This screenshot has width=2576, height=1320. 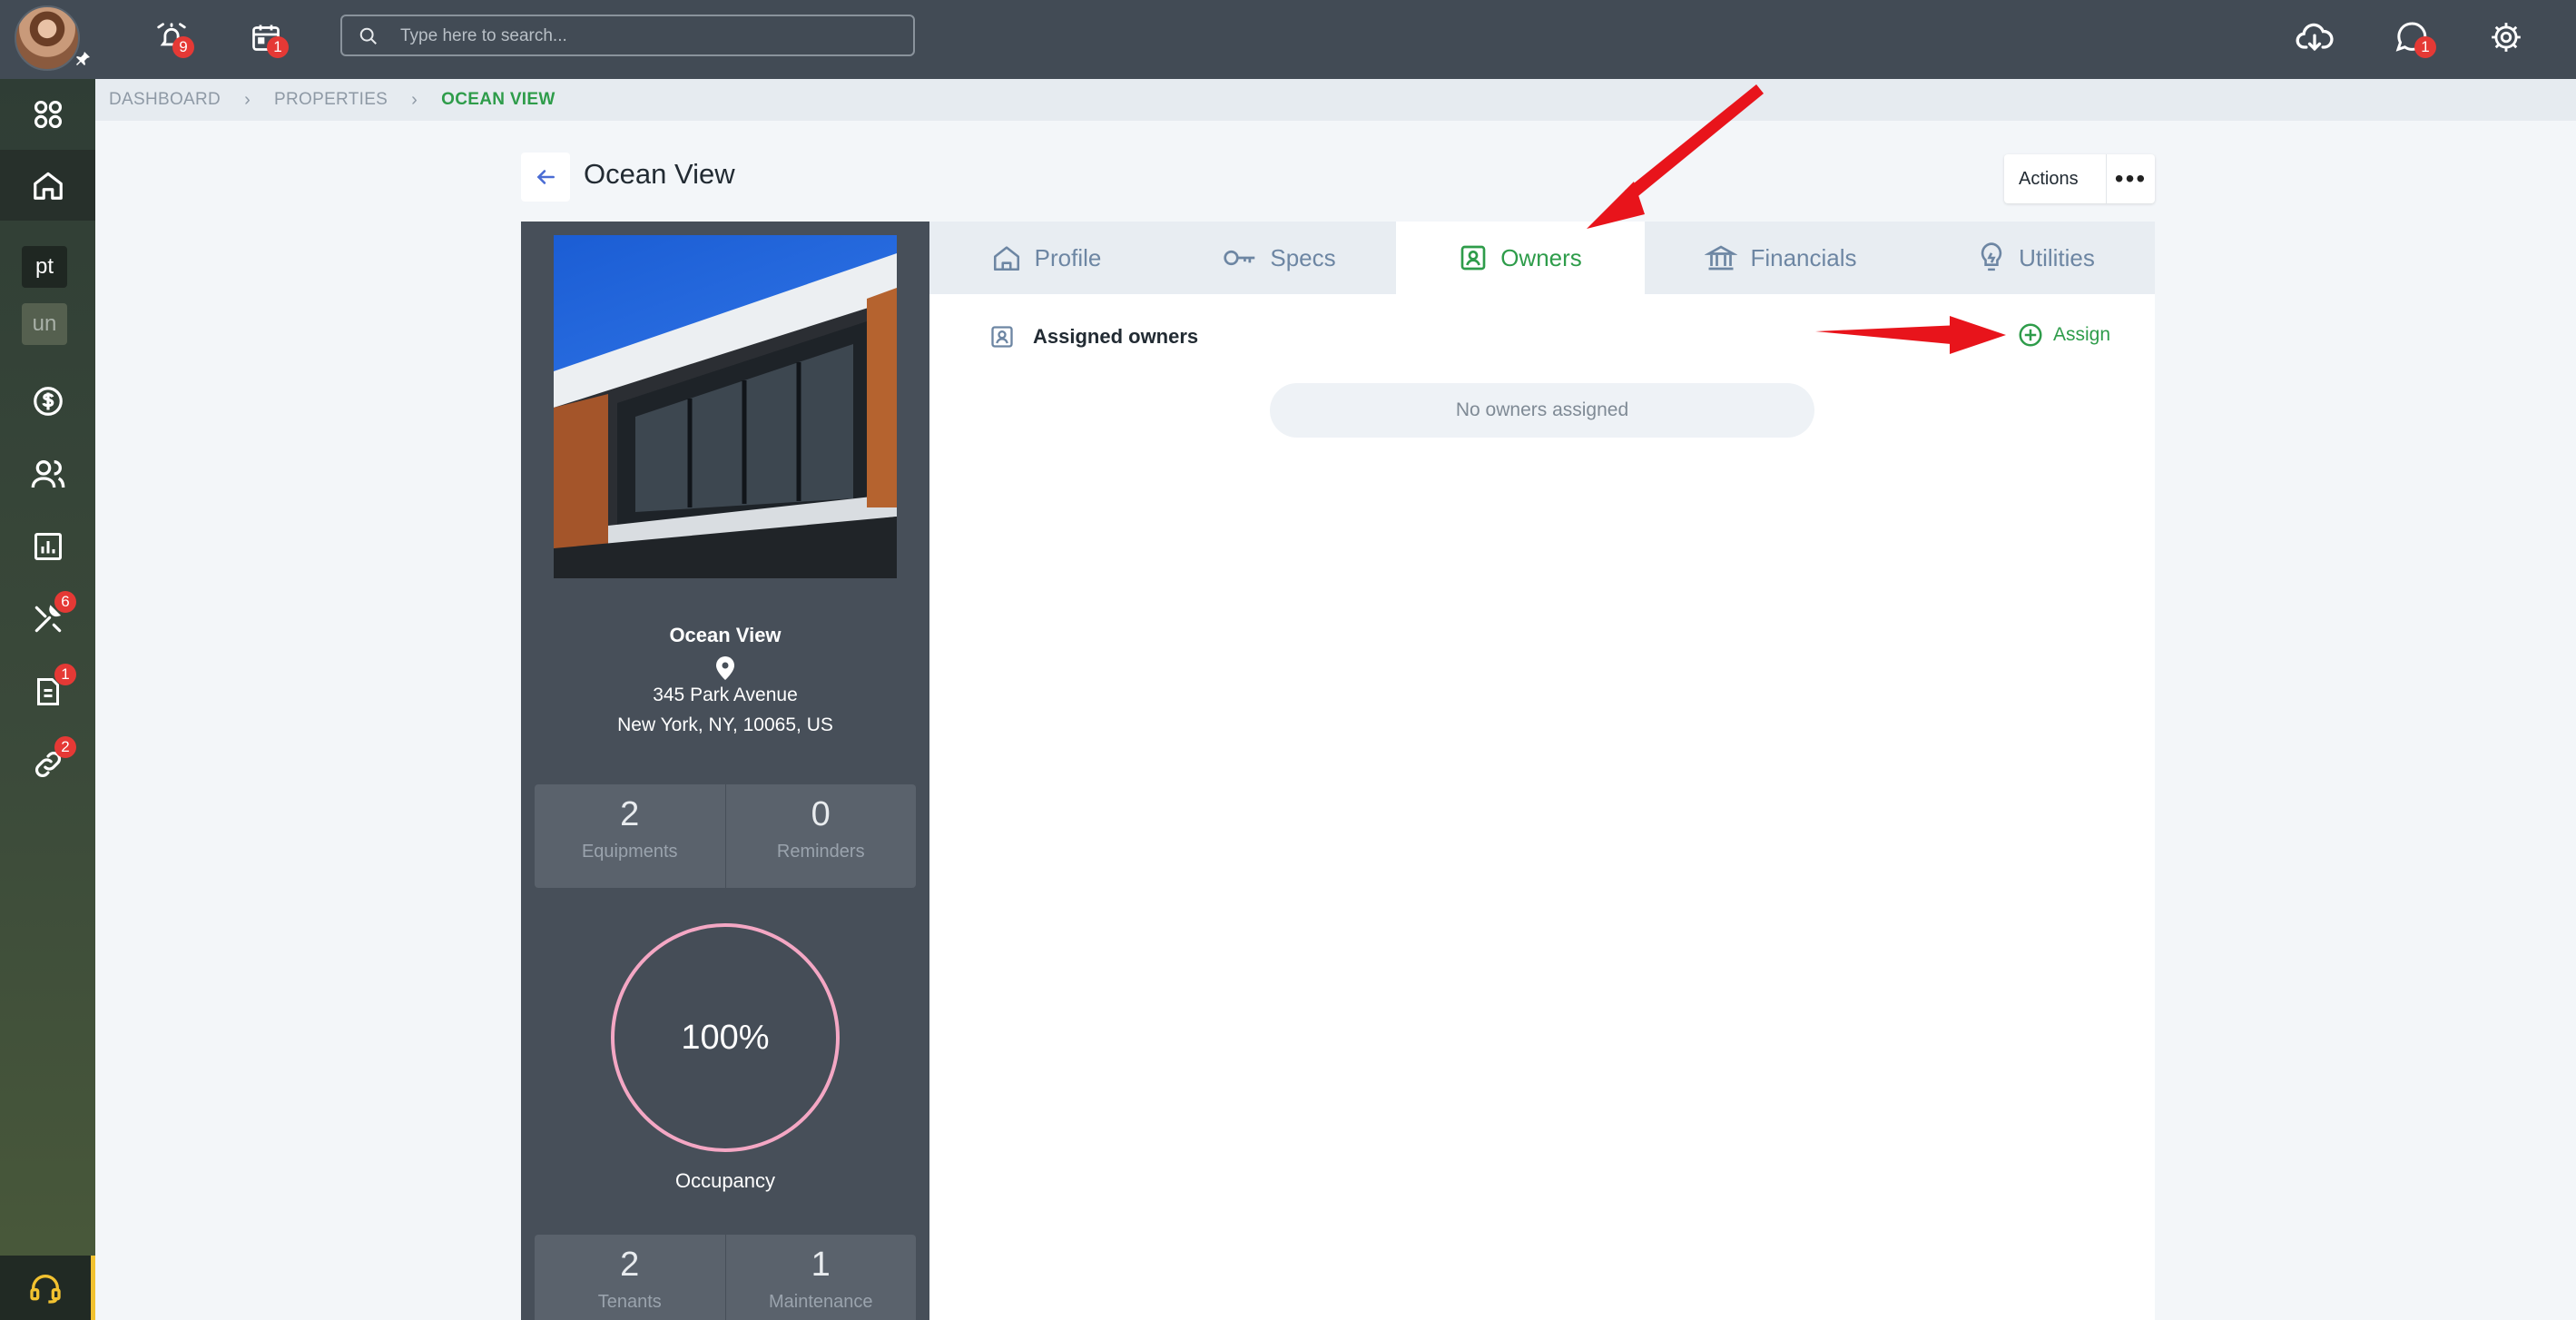 I want to click on tab-utilities-label: Utilities, so click(x=2057, y=257).